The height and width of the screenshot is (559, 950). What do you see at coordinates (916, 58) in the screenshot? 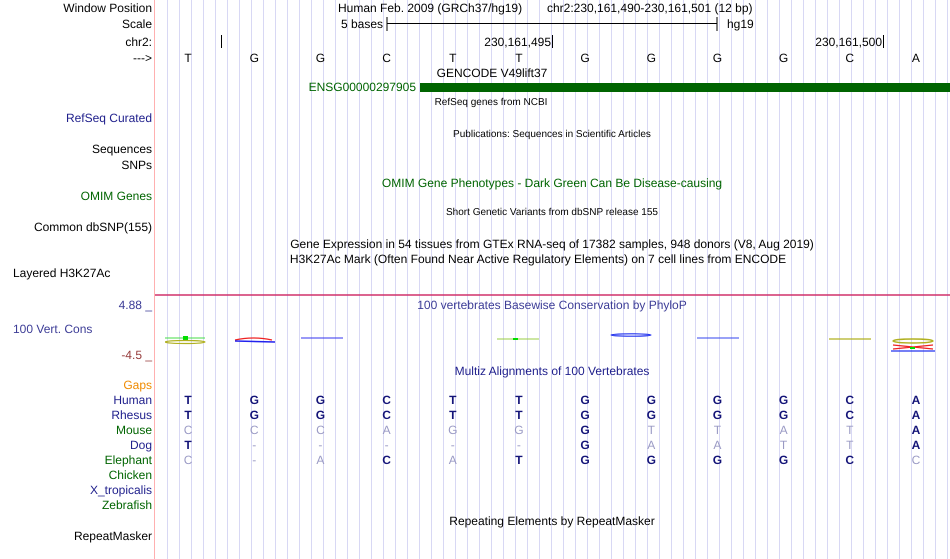
I see `base-letter: A` at bounding box center [916, 58].